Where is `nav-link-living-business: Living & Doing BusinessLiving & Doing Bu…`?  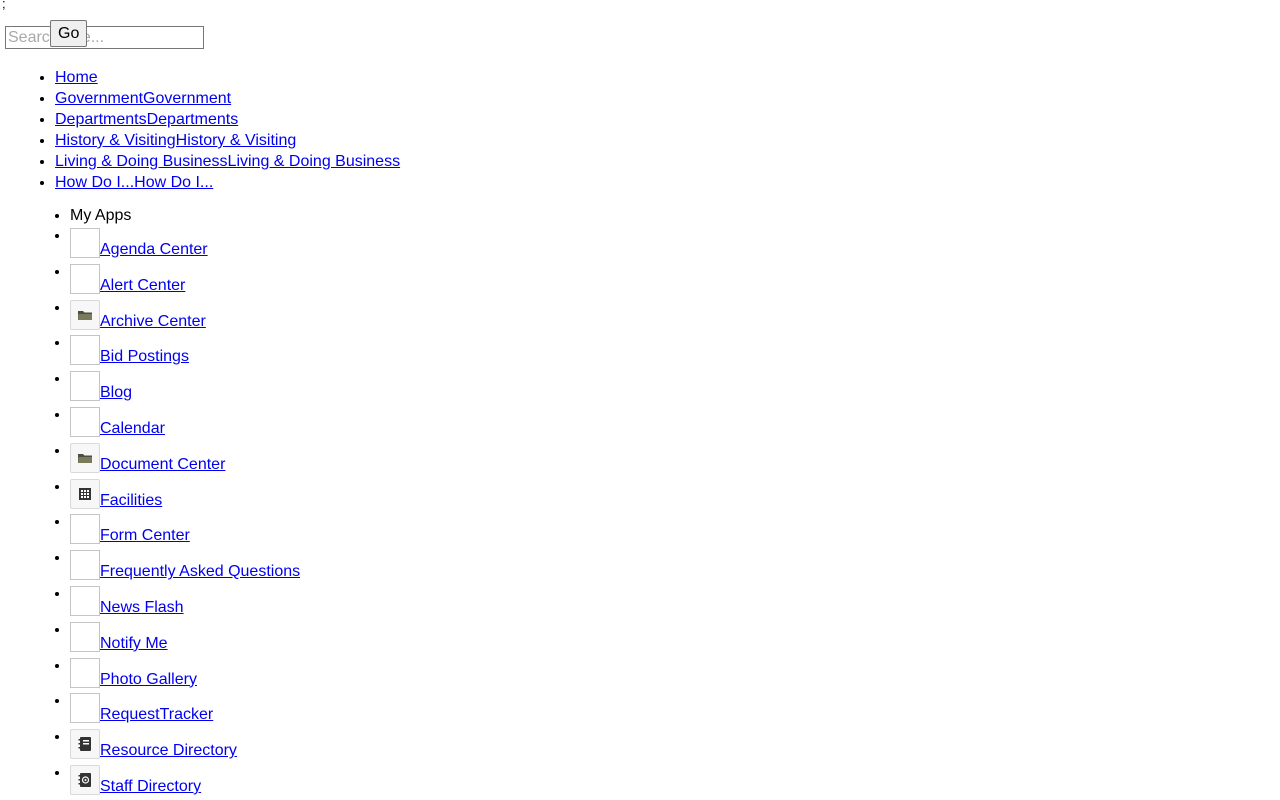
nav-link-living-business: Living & Doing BusinessLiving & Doing Bu… is located at coordinates (227, 161).